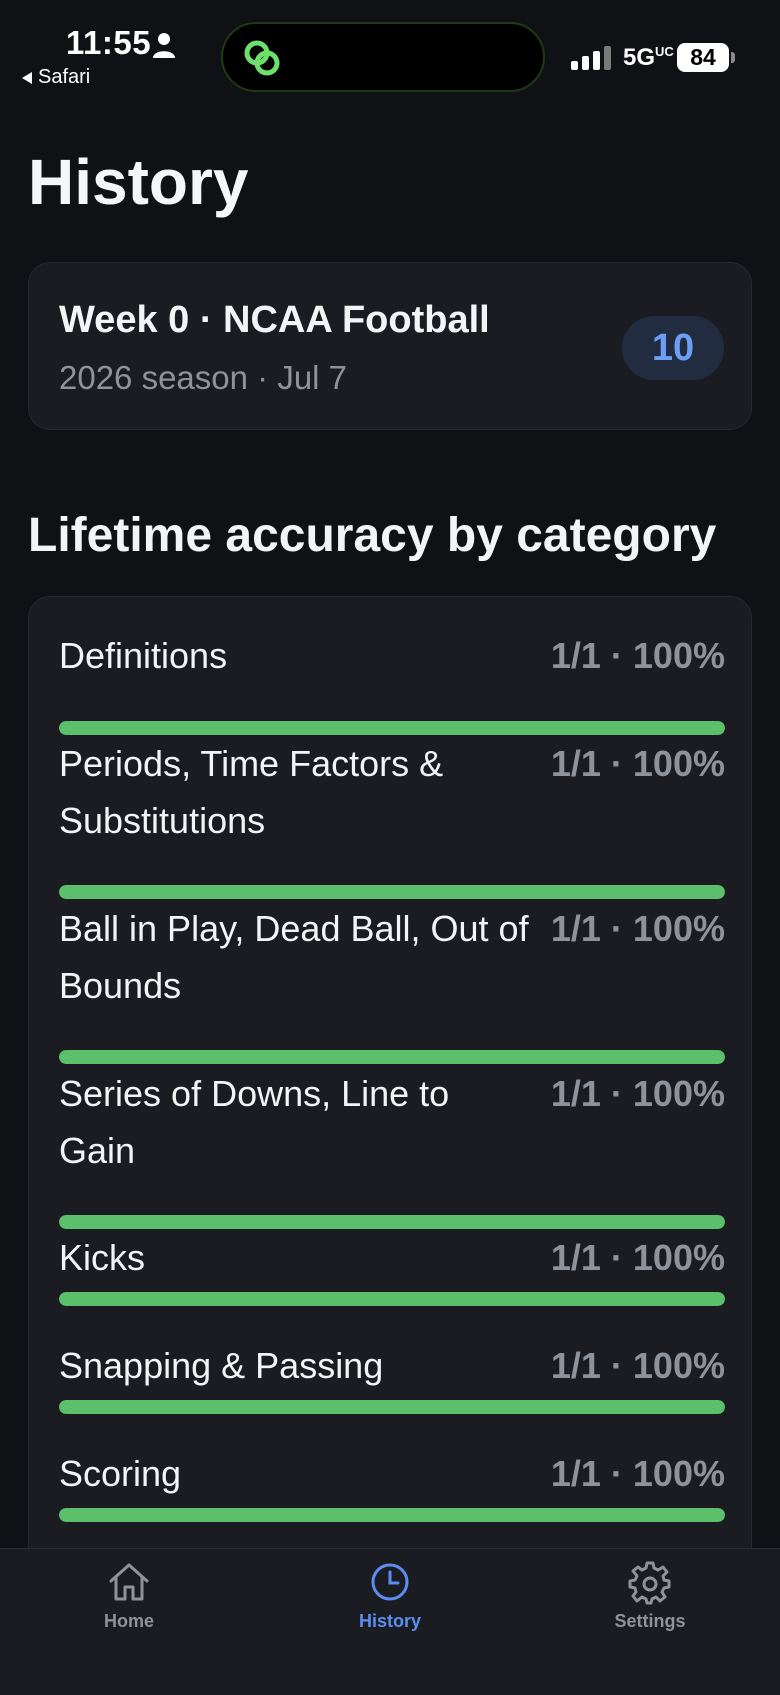  What do you see at coordinates (262, 58) in the screenshot?
I see `link-rings-icon` at bounding box center [262, 58].